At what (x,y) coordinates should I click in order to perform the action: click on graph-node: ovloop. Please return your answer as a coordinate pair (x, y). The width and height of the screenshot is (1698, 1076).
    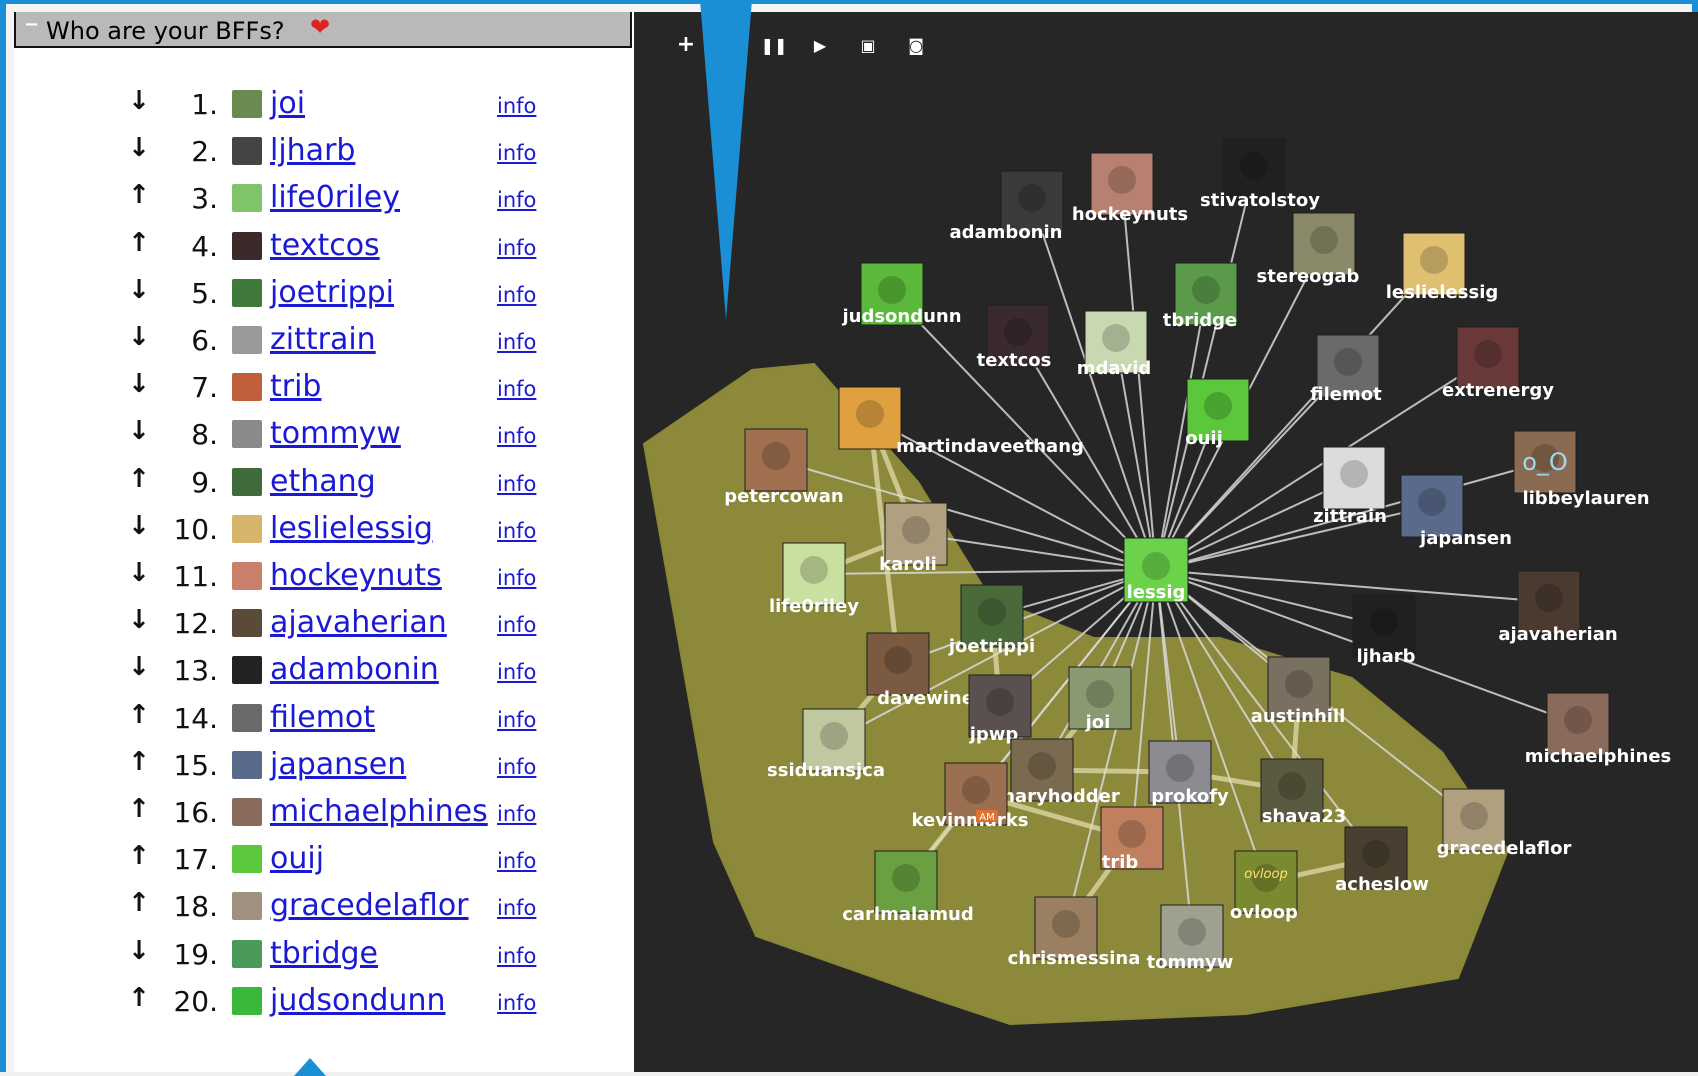
    Looking at the image, I should click on (1264, 886).